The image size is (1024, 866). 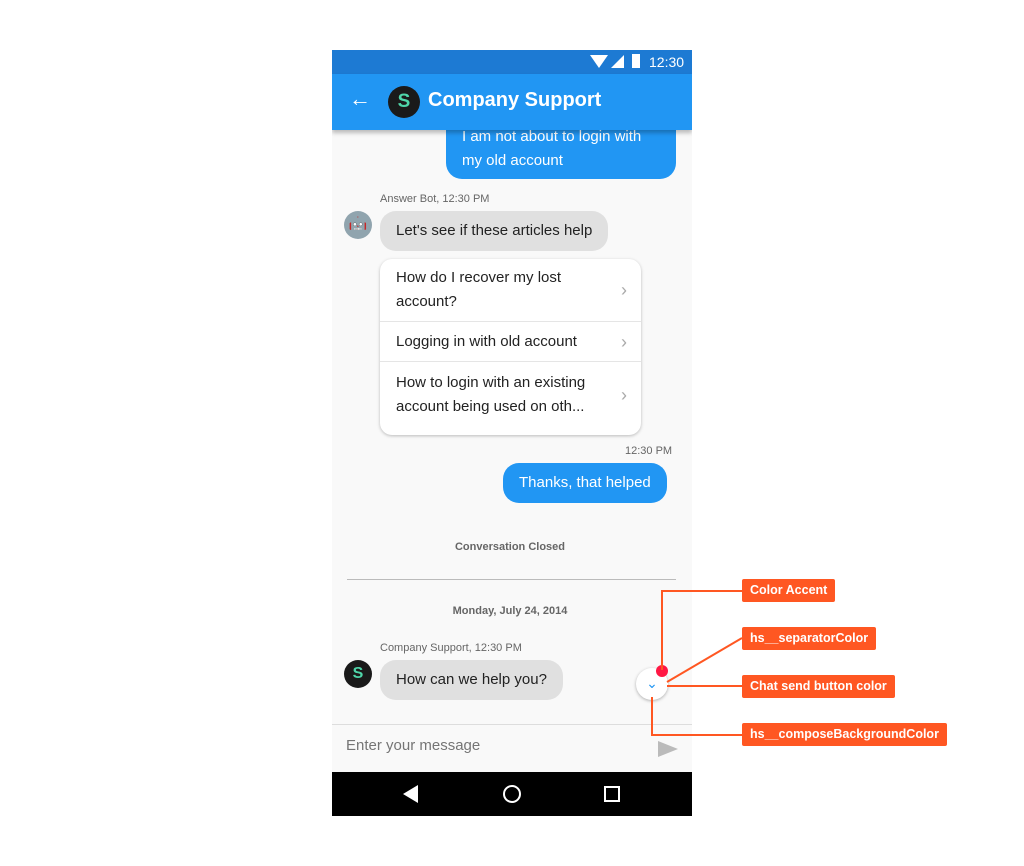 I want to click on avatar: S, so click(x=404, y=102).